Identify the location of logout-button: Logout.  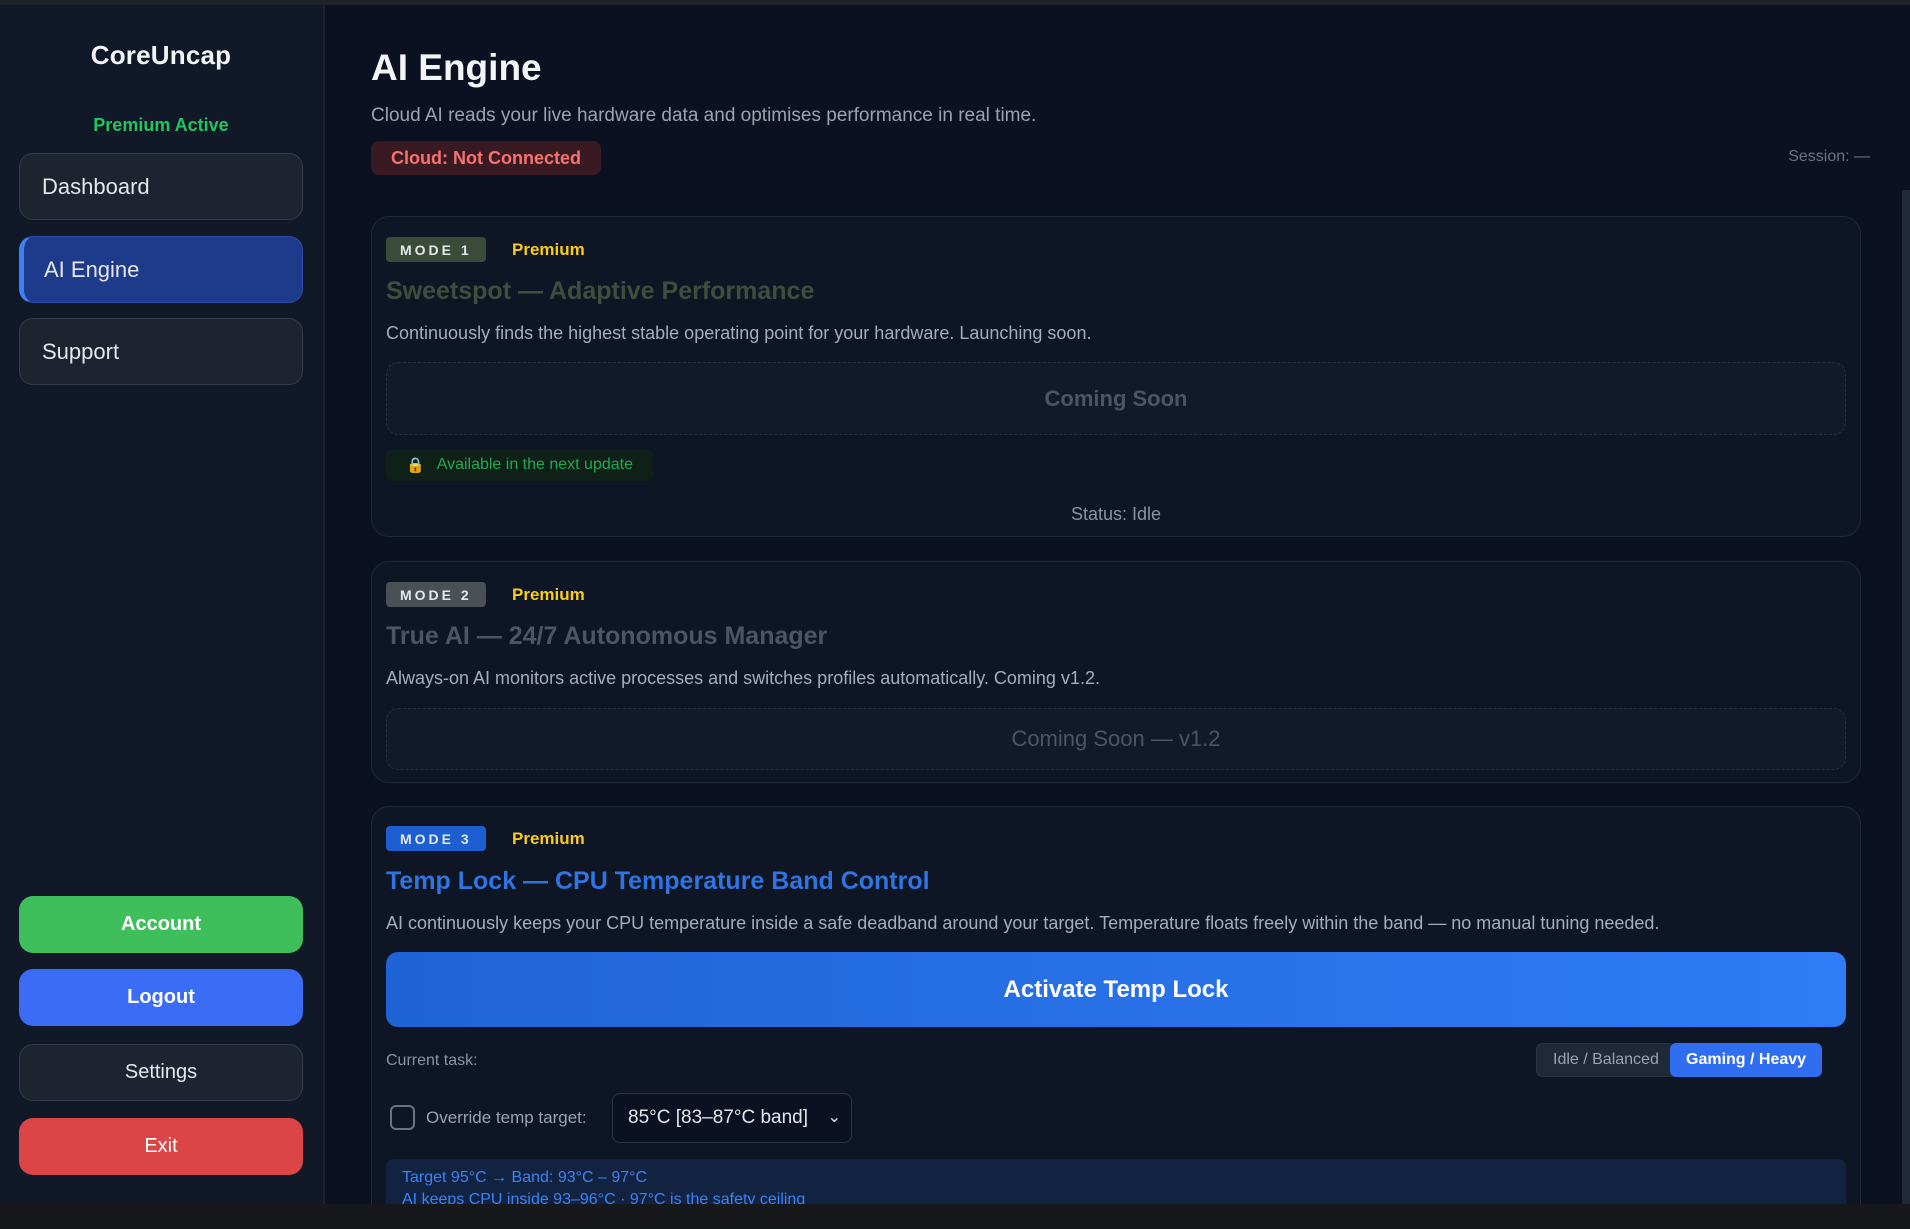
(161, 997).